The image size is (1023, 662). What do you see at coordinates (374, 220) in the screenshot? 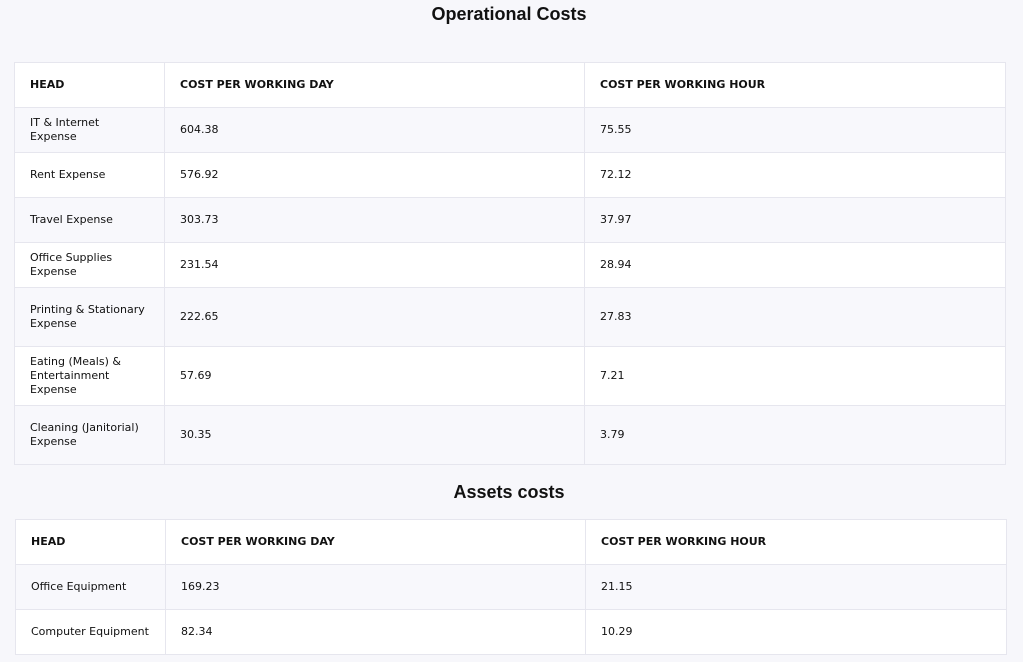
I see `cell-cost-per-day: 303.73` at bounding box center [374, 220].